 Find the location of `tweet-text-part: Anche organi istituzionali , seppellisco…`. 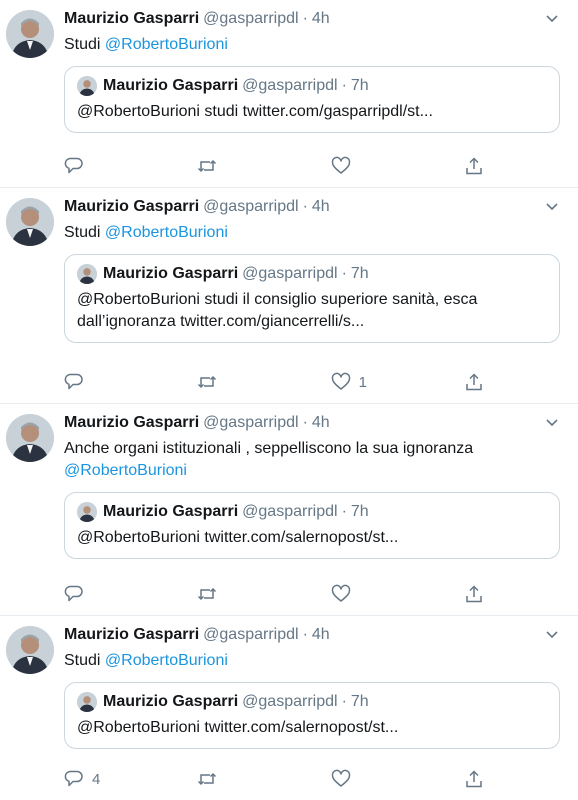

tweet-text-part: Anche organi istituzionali , seppellisco… is located at coordinates (269, 448).